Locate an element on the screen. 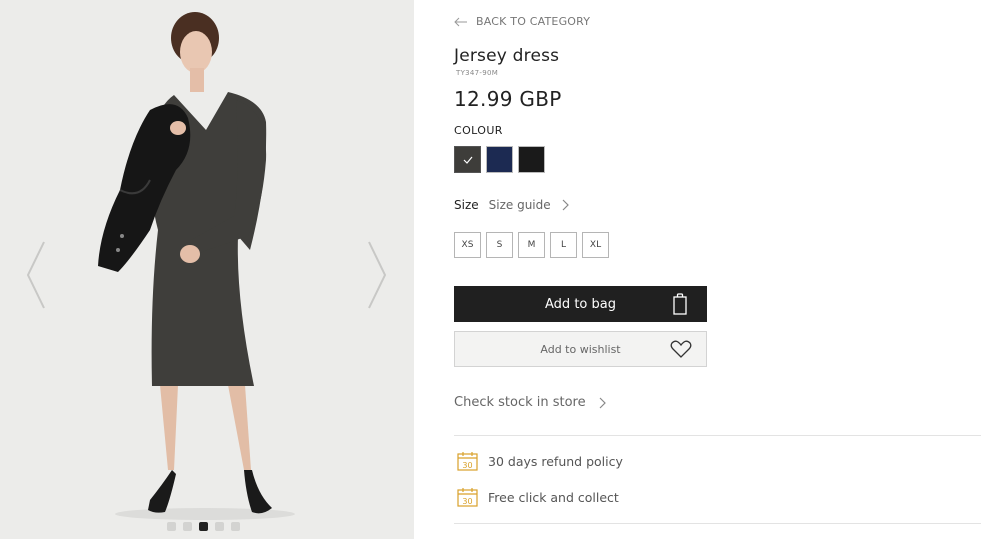  add-to-wishlist-label: Add to wishlist is located at coordinates (580, 349).